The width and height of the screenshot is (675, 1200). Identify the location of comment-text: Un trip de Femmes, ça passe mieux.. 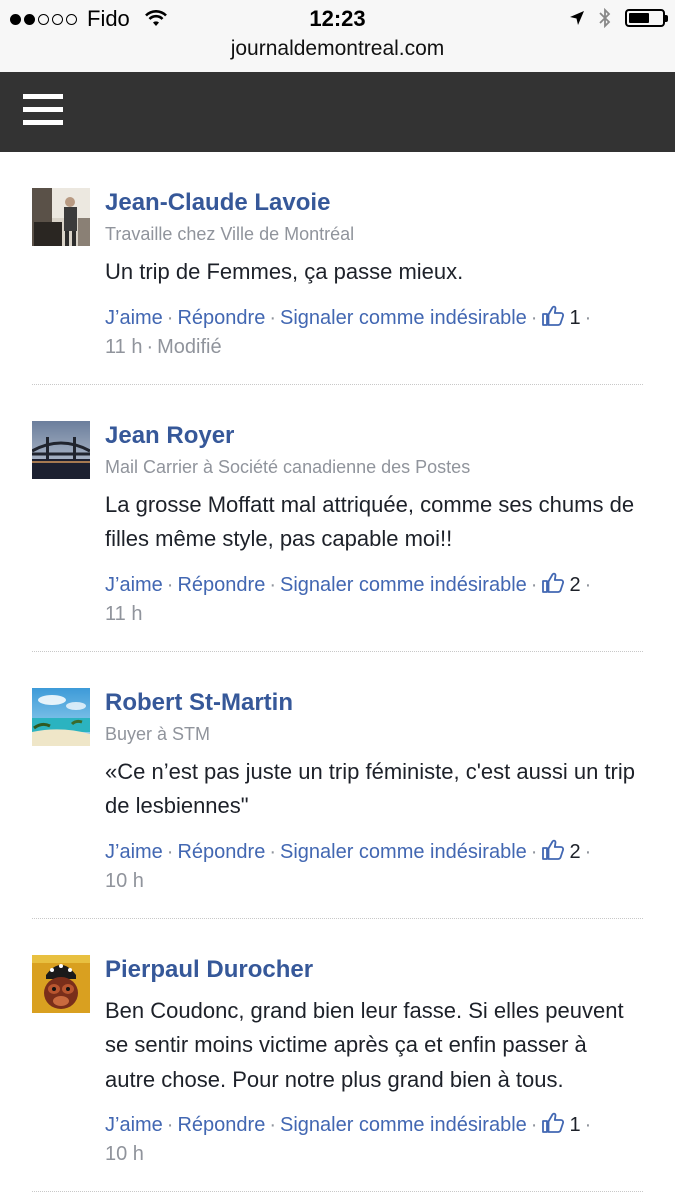
(284, 271).